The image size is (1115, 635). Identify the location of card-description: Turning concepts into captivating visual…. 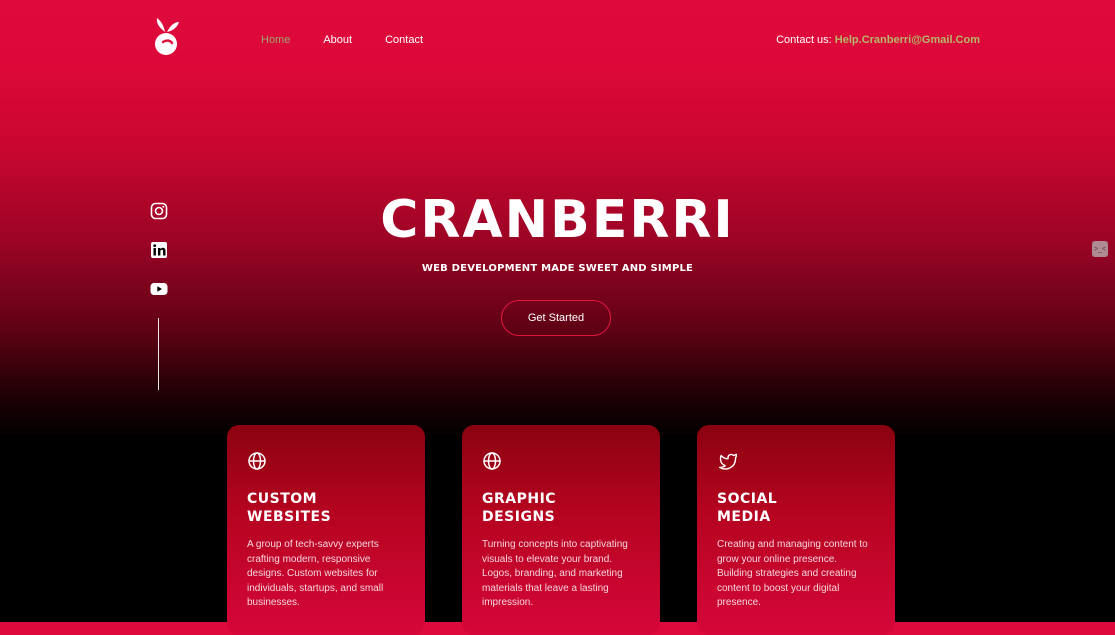
(555, 573).